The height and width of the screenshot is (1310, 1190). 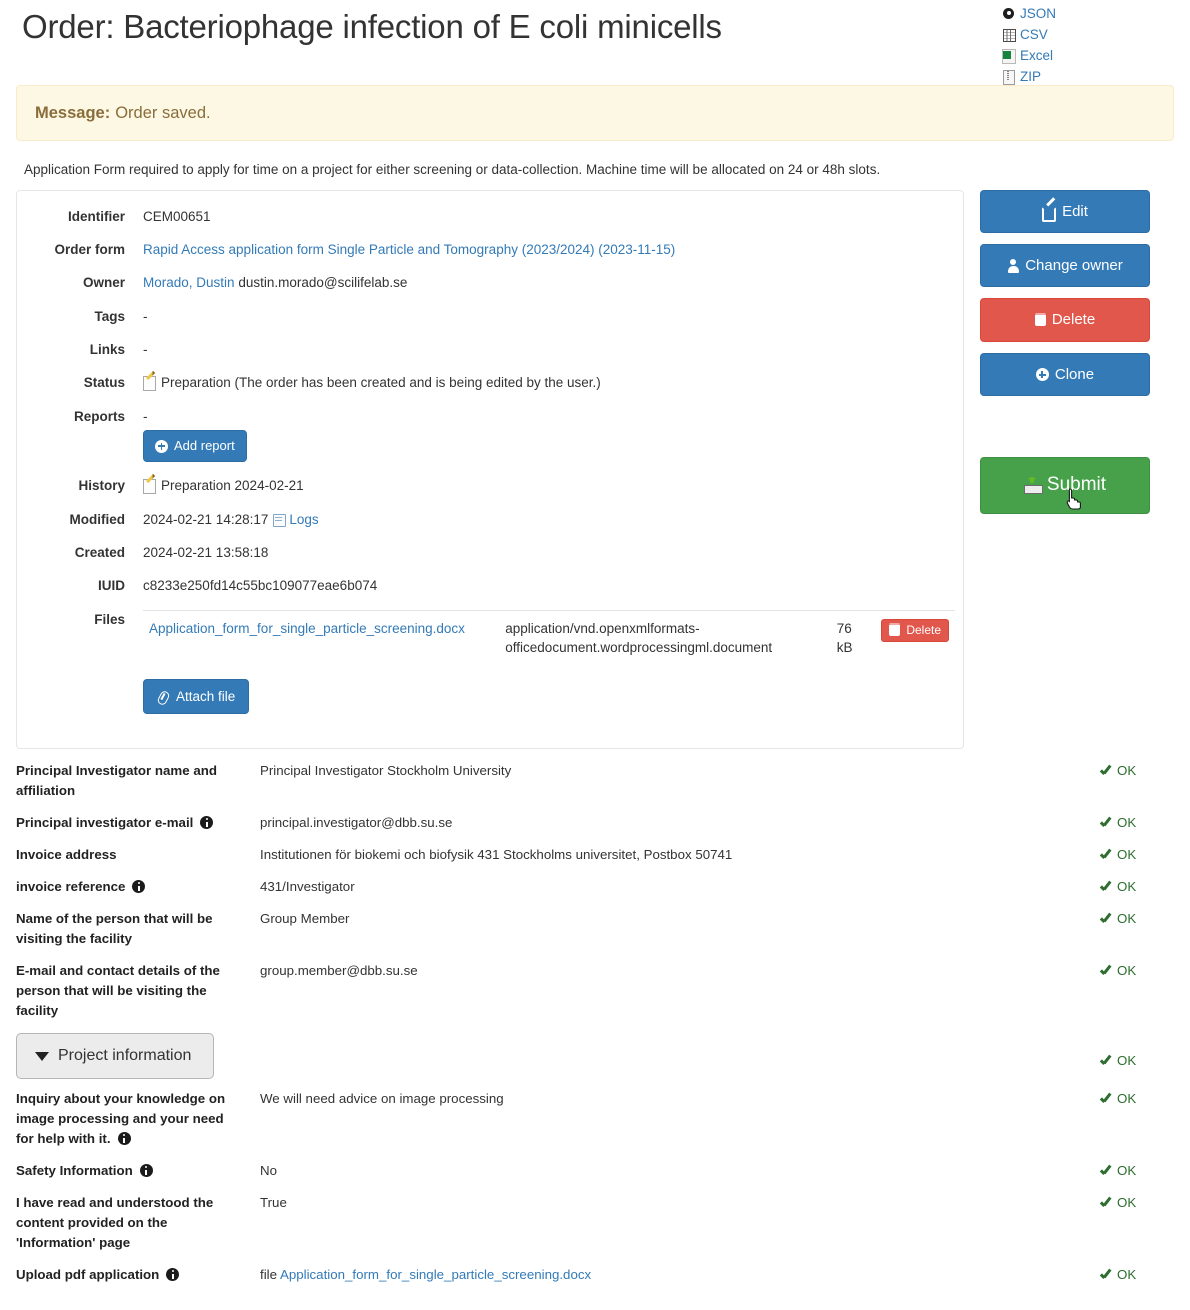 I want to click on change-owner-button: Change owner, so click(x=1065, y=266).